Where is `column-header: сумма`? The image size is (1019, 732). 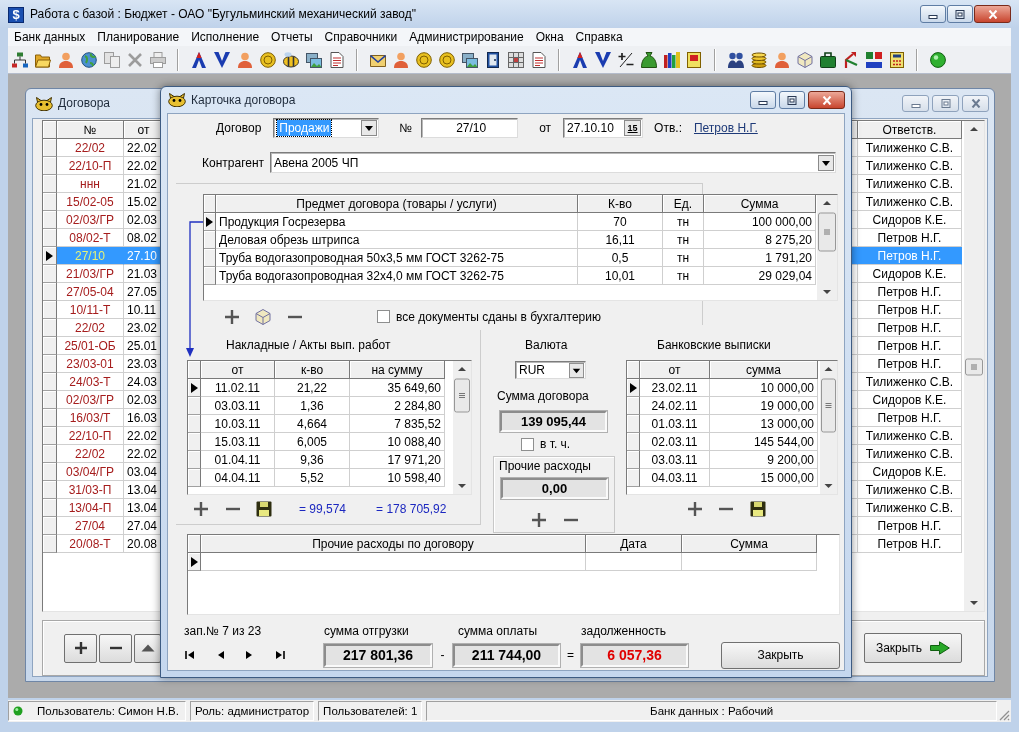
column-header: сумма is located at coordinates (764, 370).